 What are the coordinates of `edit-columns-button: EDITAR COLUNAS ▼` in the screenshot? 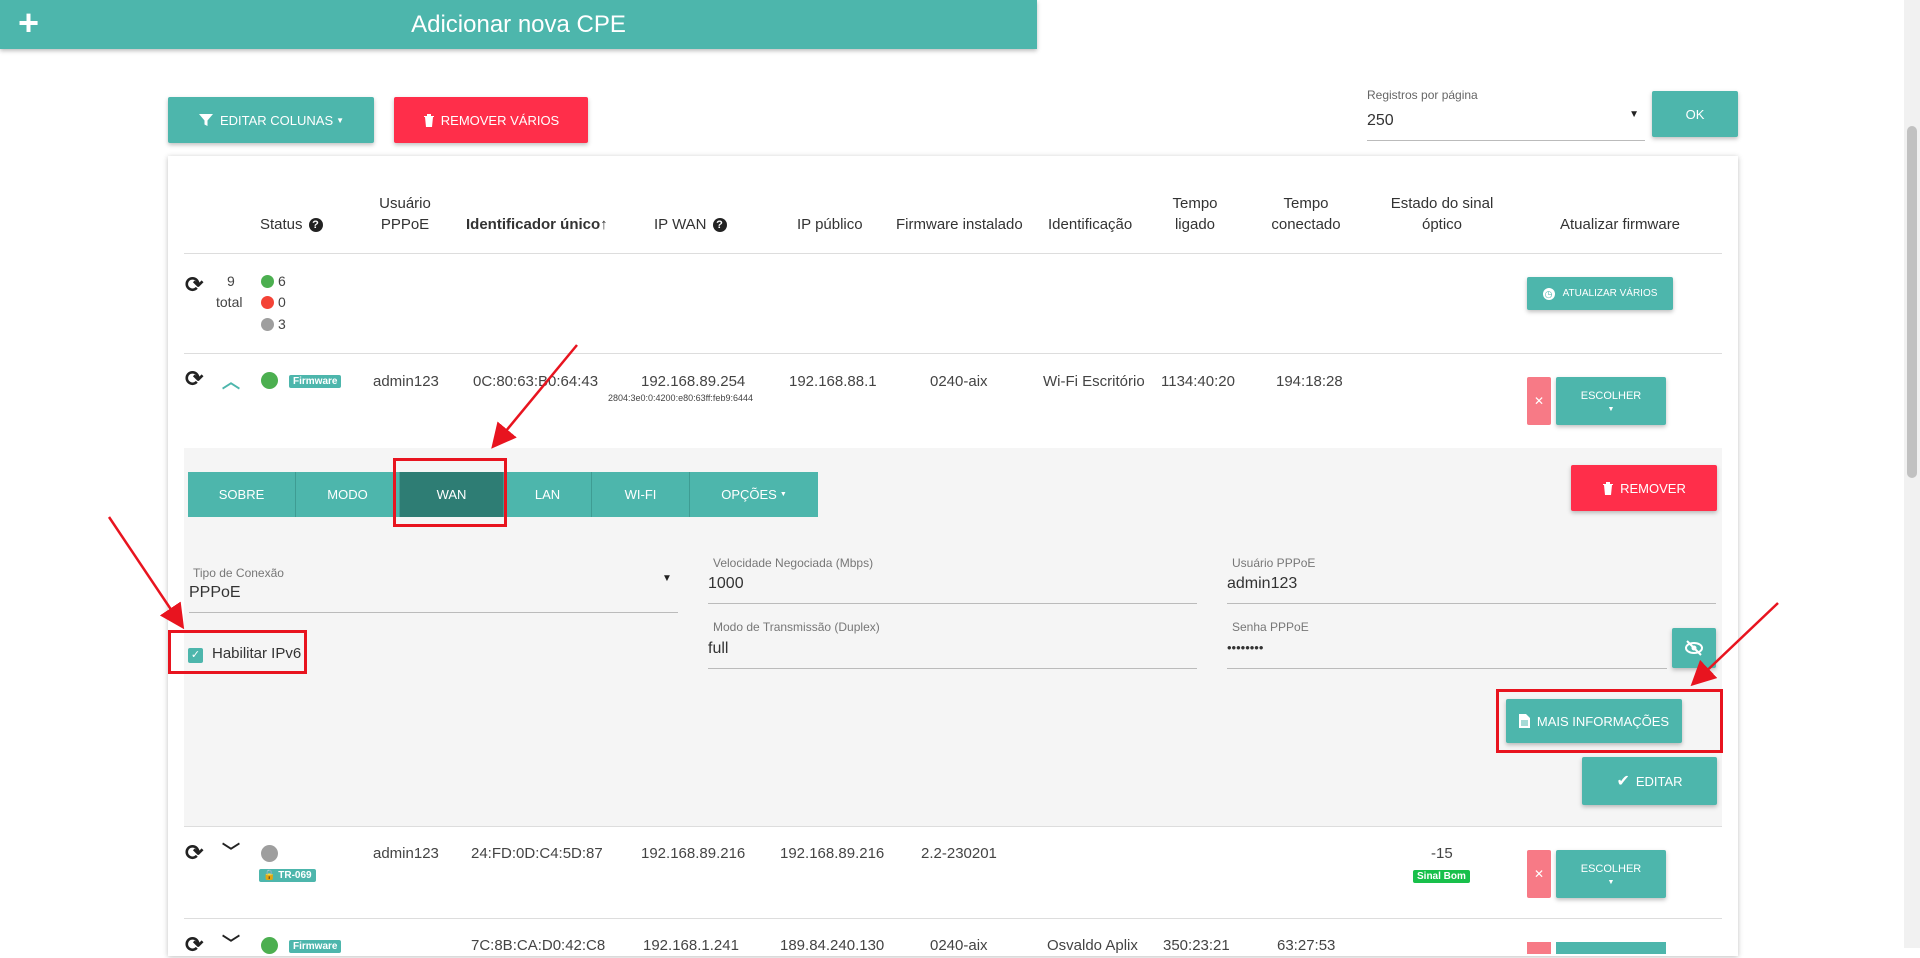 It's located at (271, 120).